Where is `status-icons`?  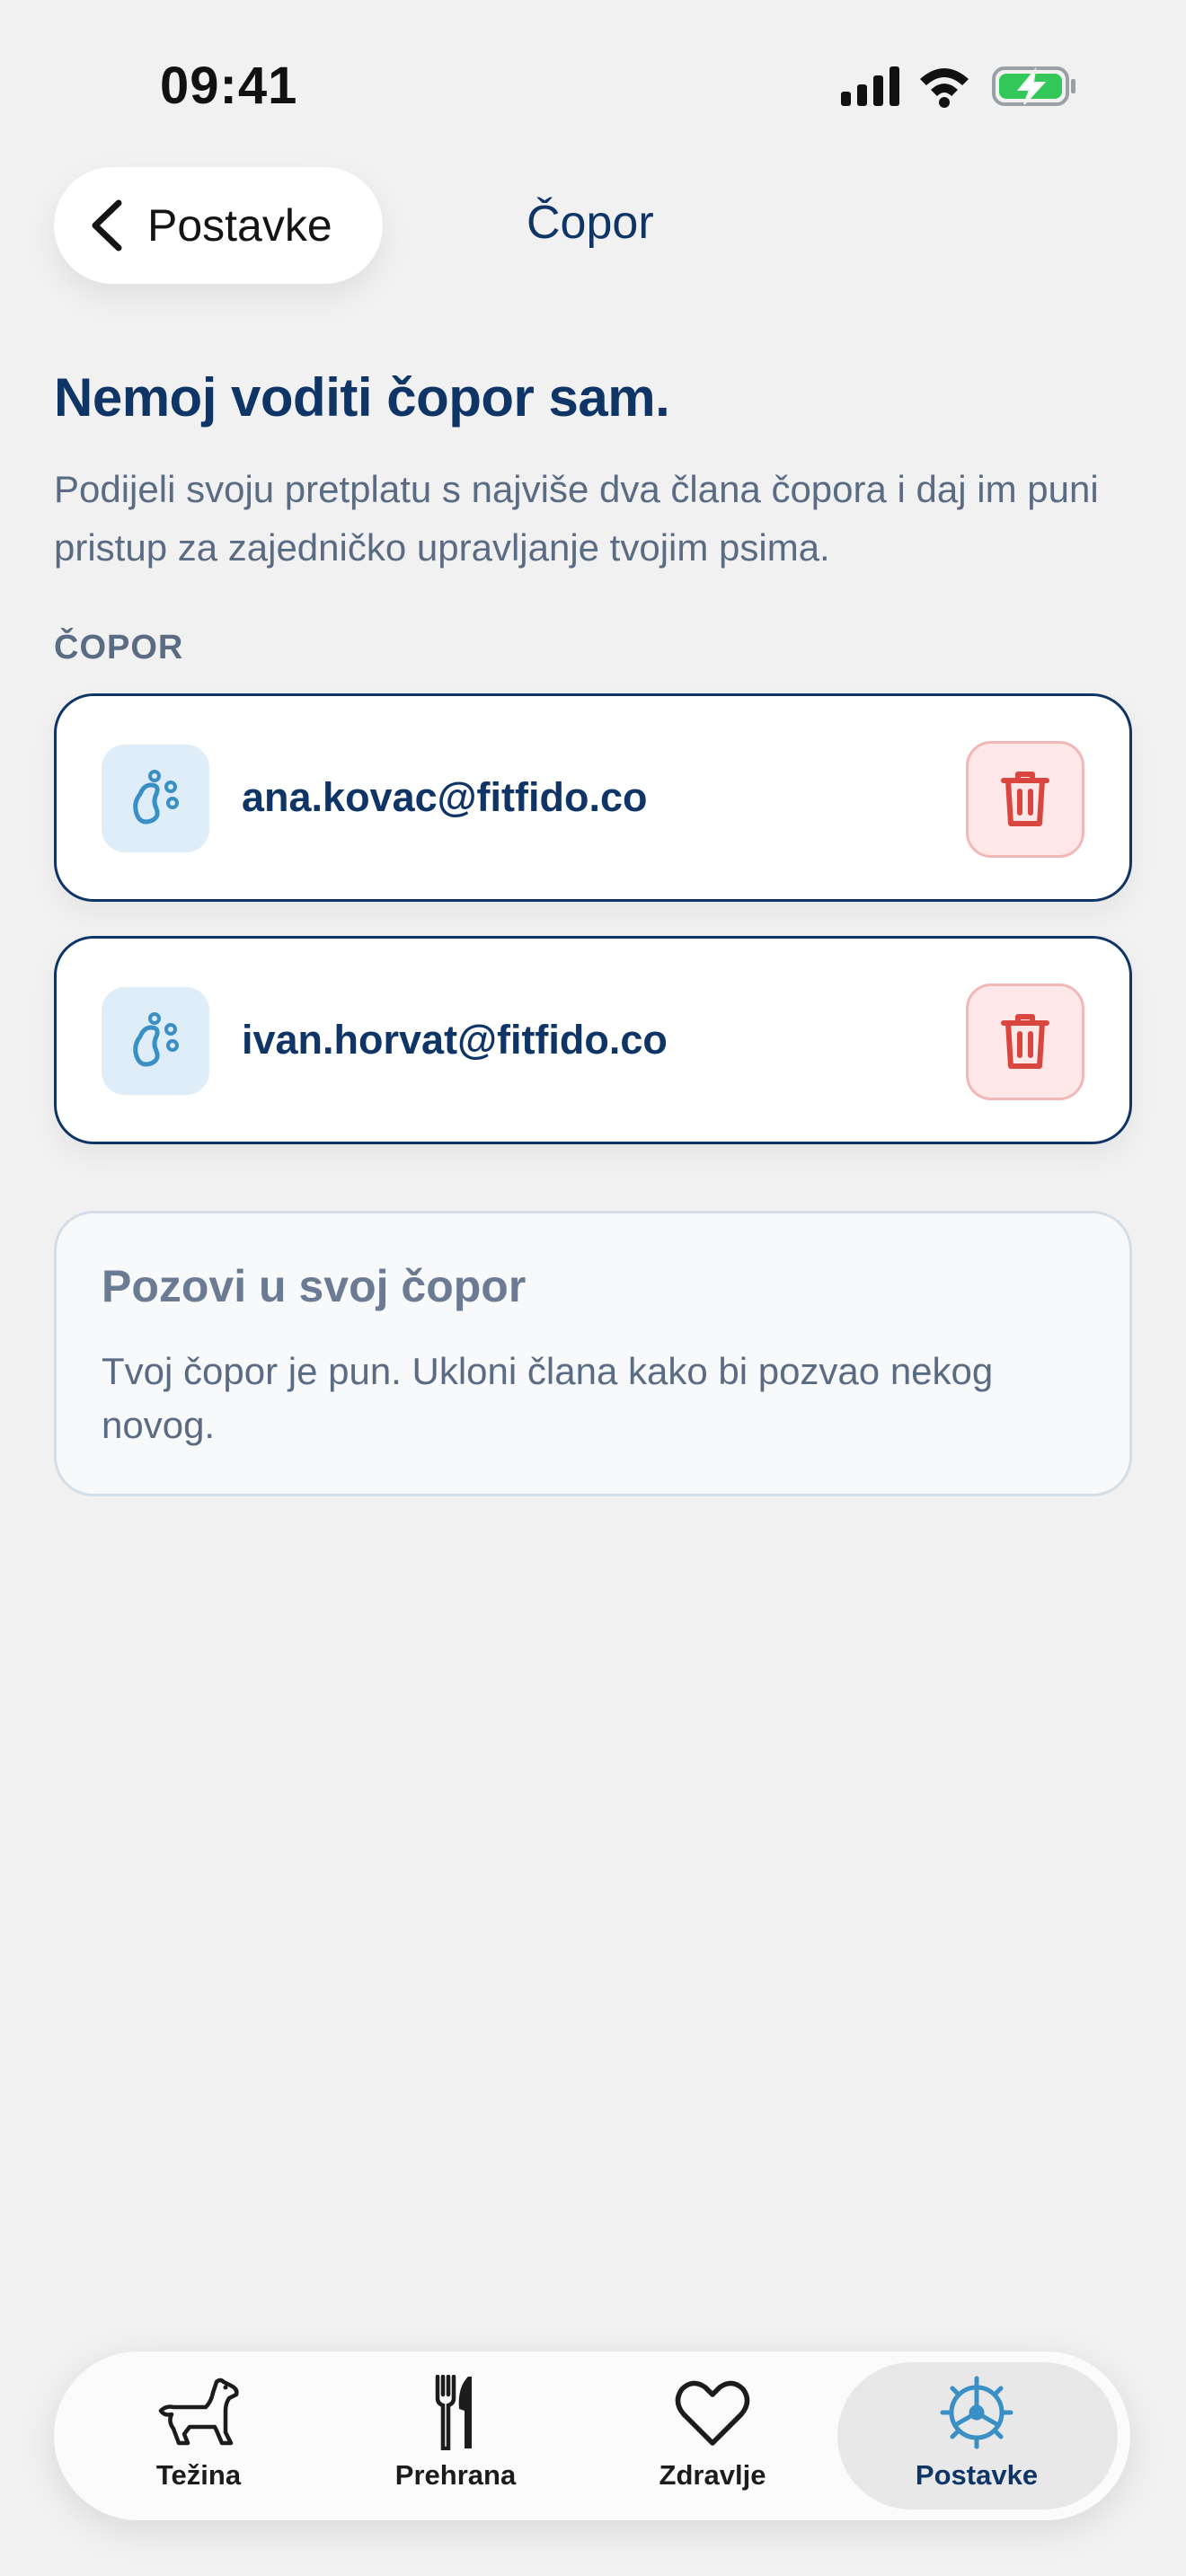 status-icons is located at coordinates (957, 86).